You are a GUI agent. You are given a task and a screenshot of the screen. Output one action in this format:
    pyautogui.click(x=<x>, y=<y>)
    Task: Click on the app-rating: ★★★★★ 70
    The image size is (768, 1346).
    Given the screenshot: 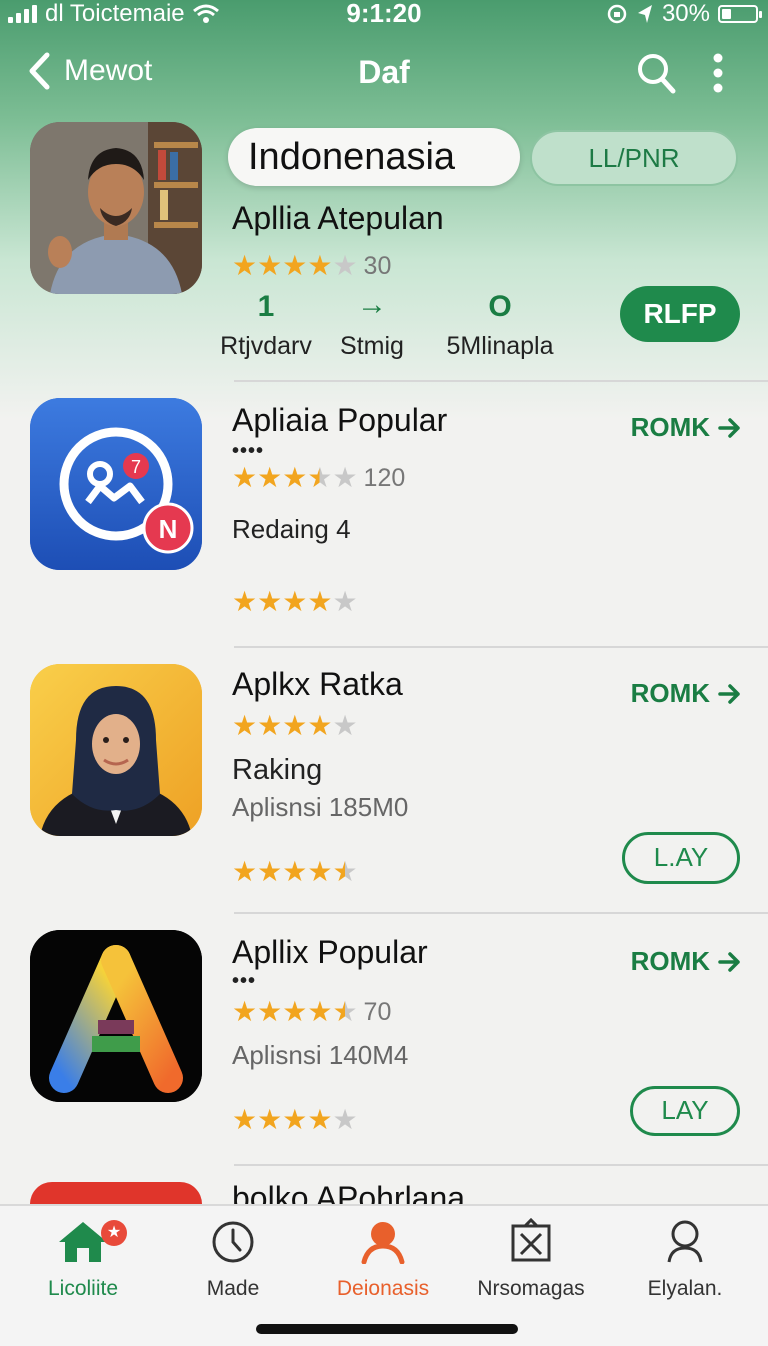 What is the action you would take?
    pyautogui.click(x=311, y=1012)
    